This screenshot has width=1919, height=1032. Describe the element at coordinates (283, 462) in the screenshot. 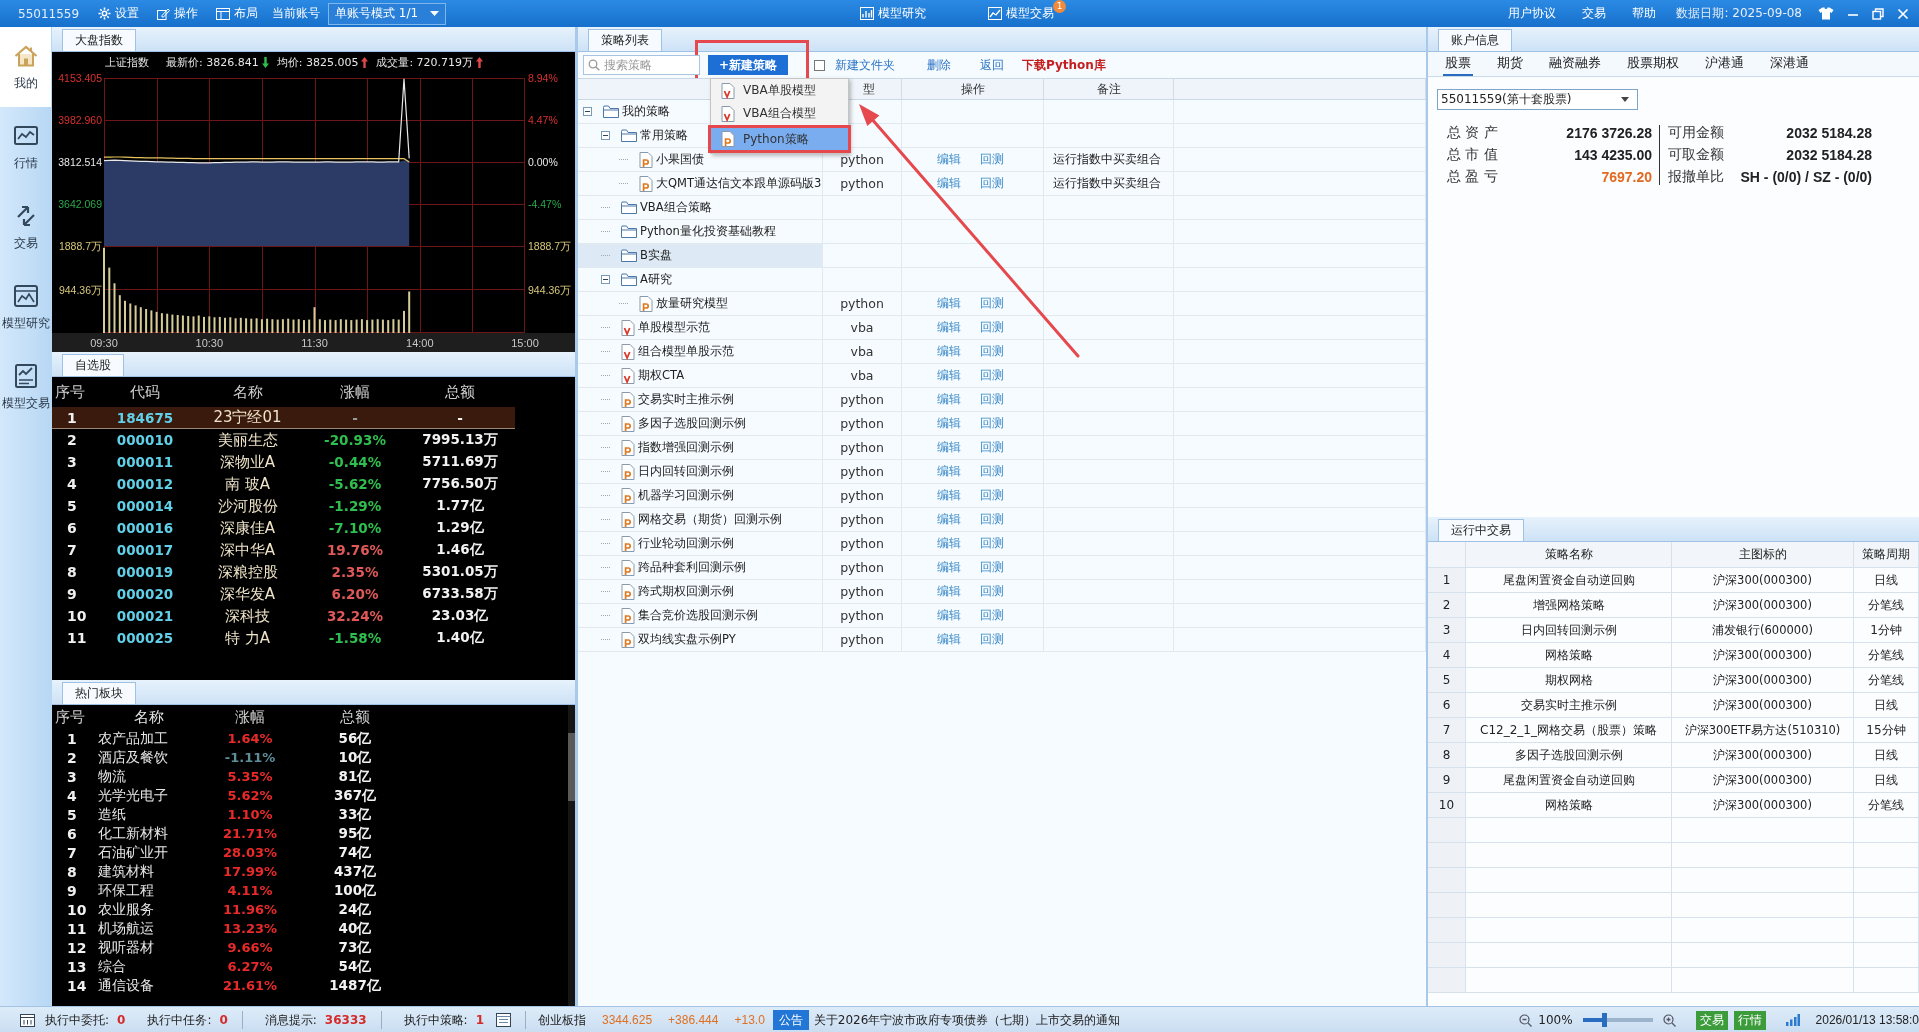

I see `table-row: 3 000011 深物业A -0.44% 5711.69万` at that location.